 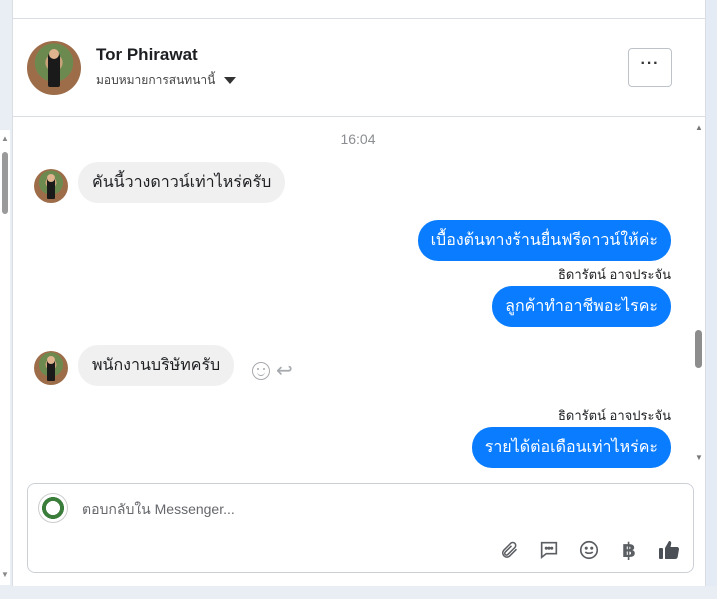 I want to click on outgoing-message: รายได้ต่อเดือนเท่าไหร่คะ, so click(x=571, y=447).